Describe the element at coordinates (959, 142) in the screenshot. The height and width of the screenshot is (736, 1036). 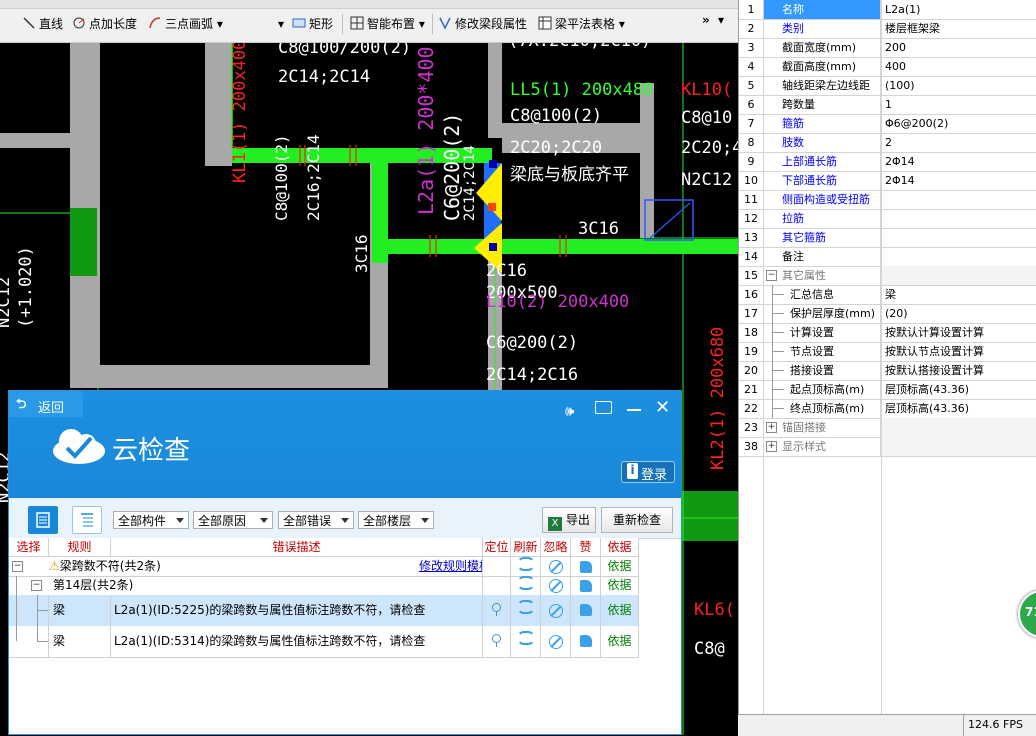
I see `property-value: 2` at that location.